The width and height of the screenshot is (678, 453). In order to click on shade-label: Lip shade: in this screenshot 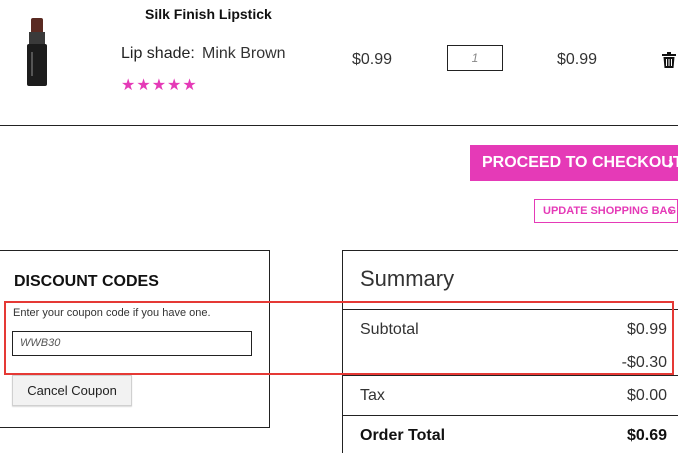, I will do `click(158, 53)`.